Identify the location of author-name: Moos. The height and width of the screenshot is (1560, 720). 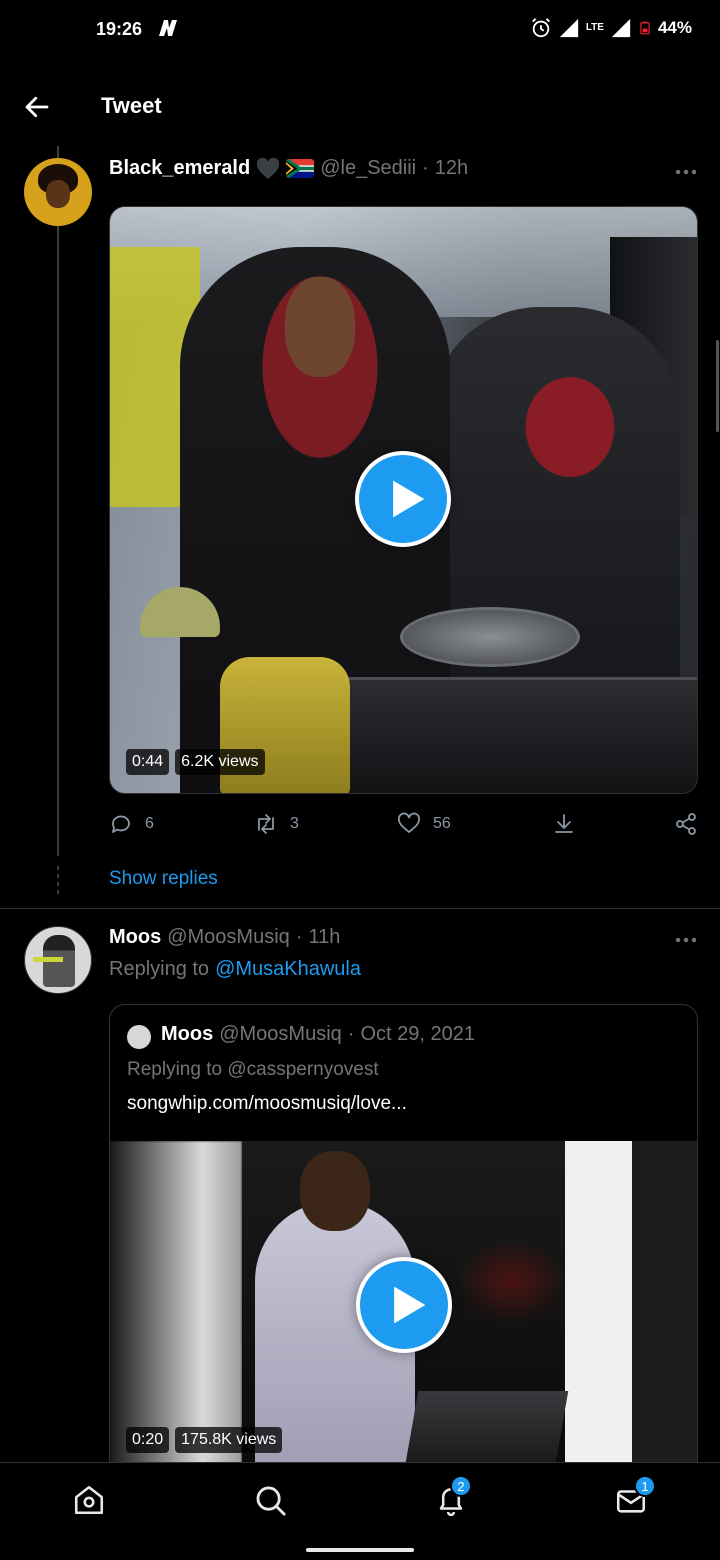
(135, 937).